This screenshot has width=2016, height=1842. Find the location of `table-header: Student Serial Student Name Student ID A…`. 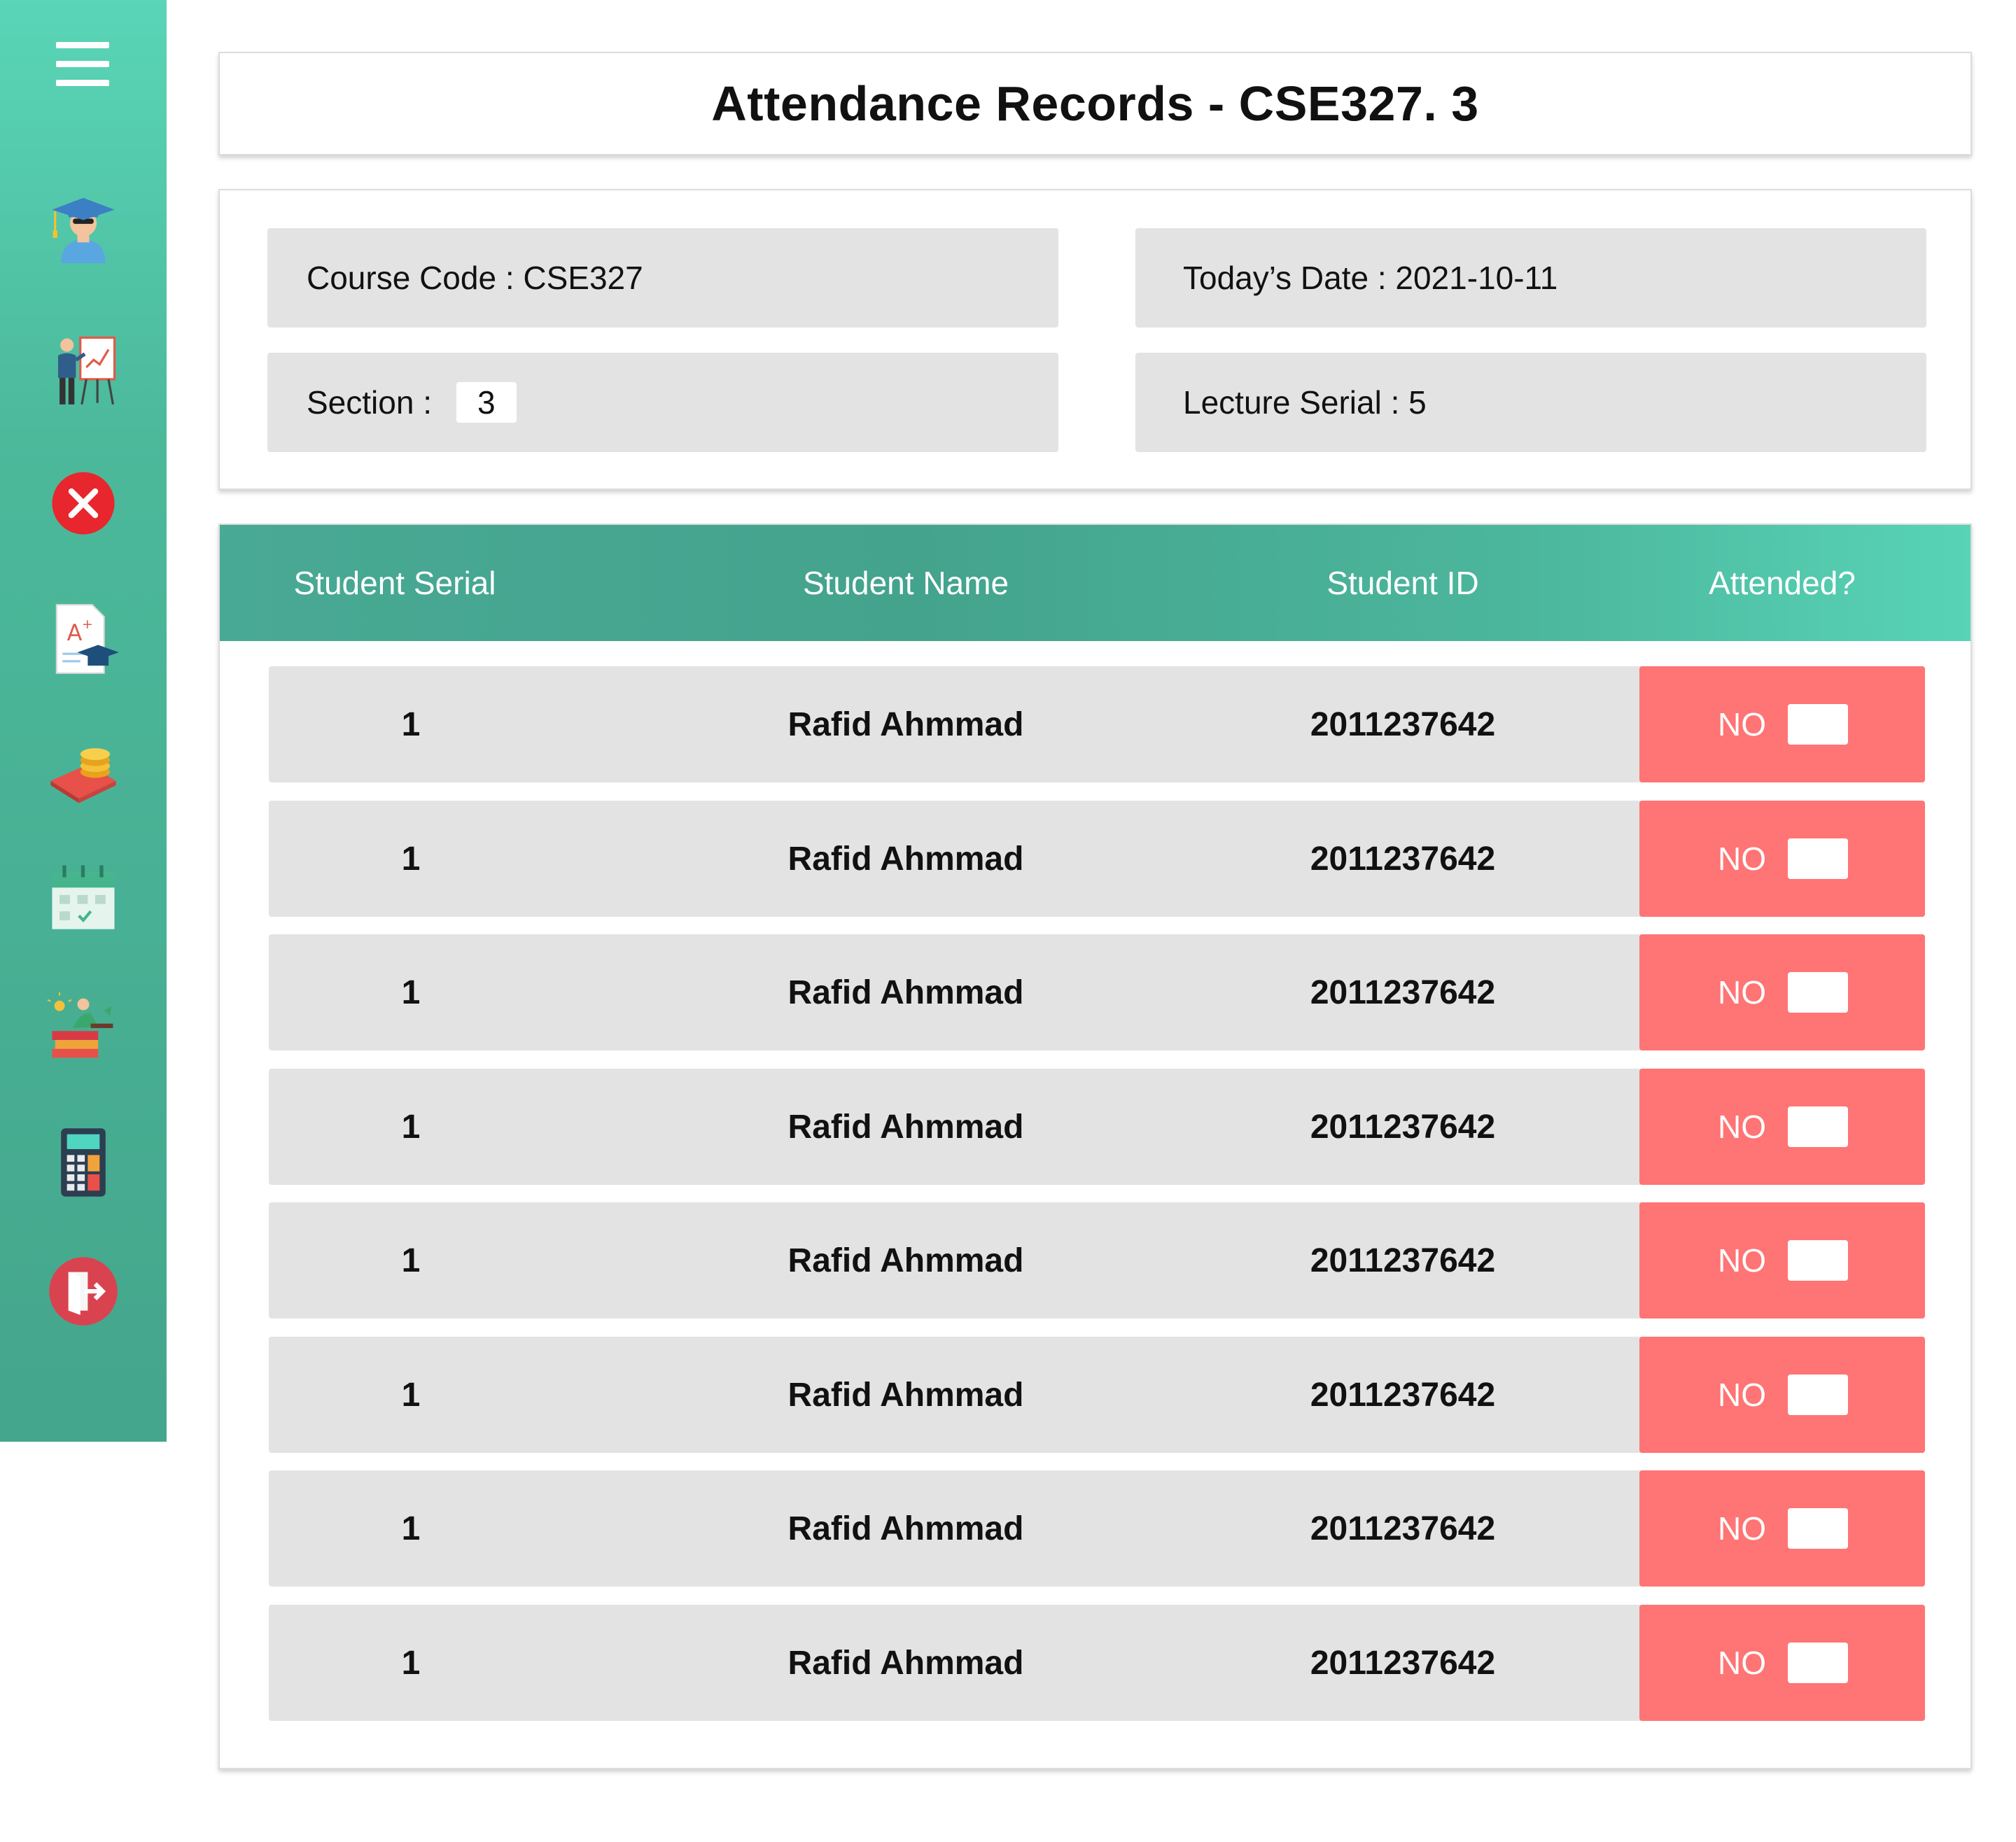

table-header: Student Serial Student Name Student ID A… is located at coordinates (1095, 583).